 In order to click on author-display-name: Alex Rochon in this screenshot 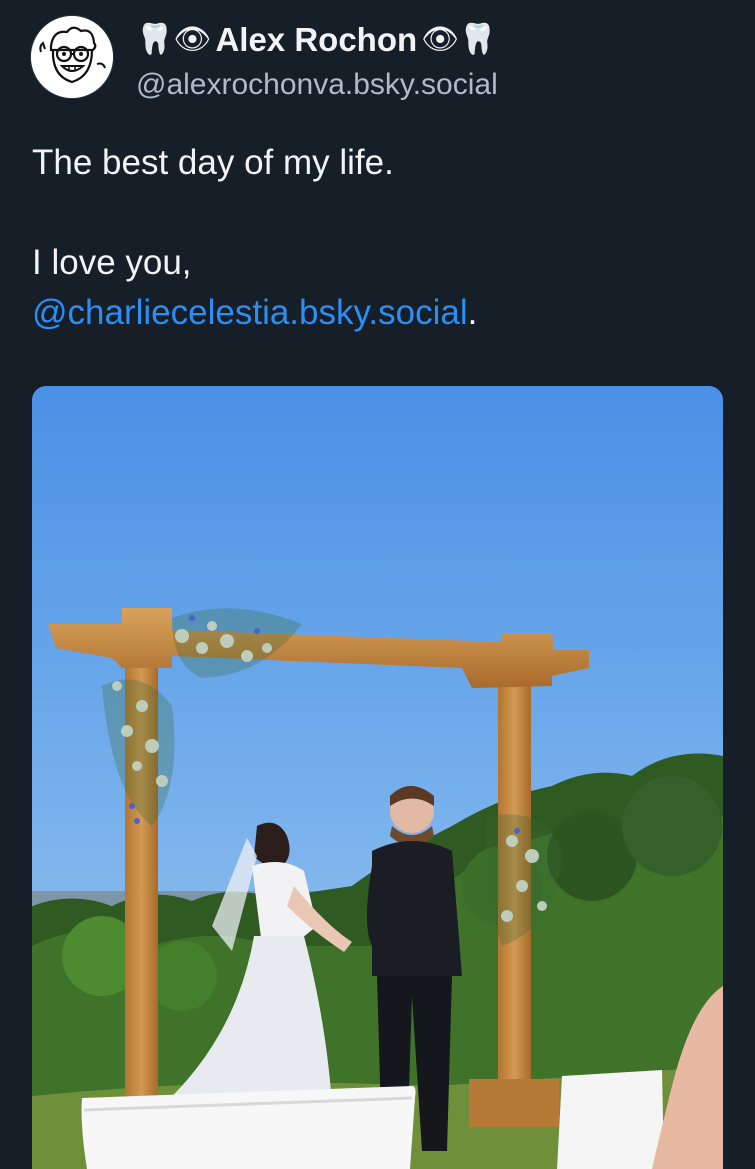, I will do `click(316, 40)`.